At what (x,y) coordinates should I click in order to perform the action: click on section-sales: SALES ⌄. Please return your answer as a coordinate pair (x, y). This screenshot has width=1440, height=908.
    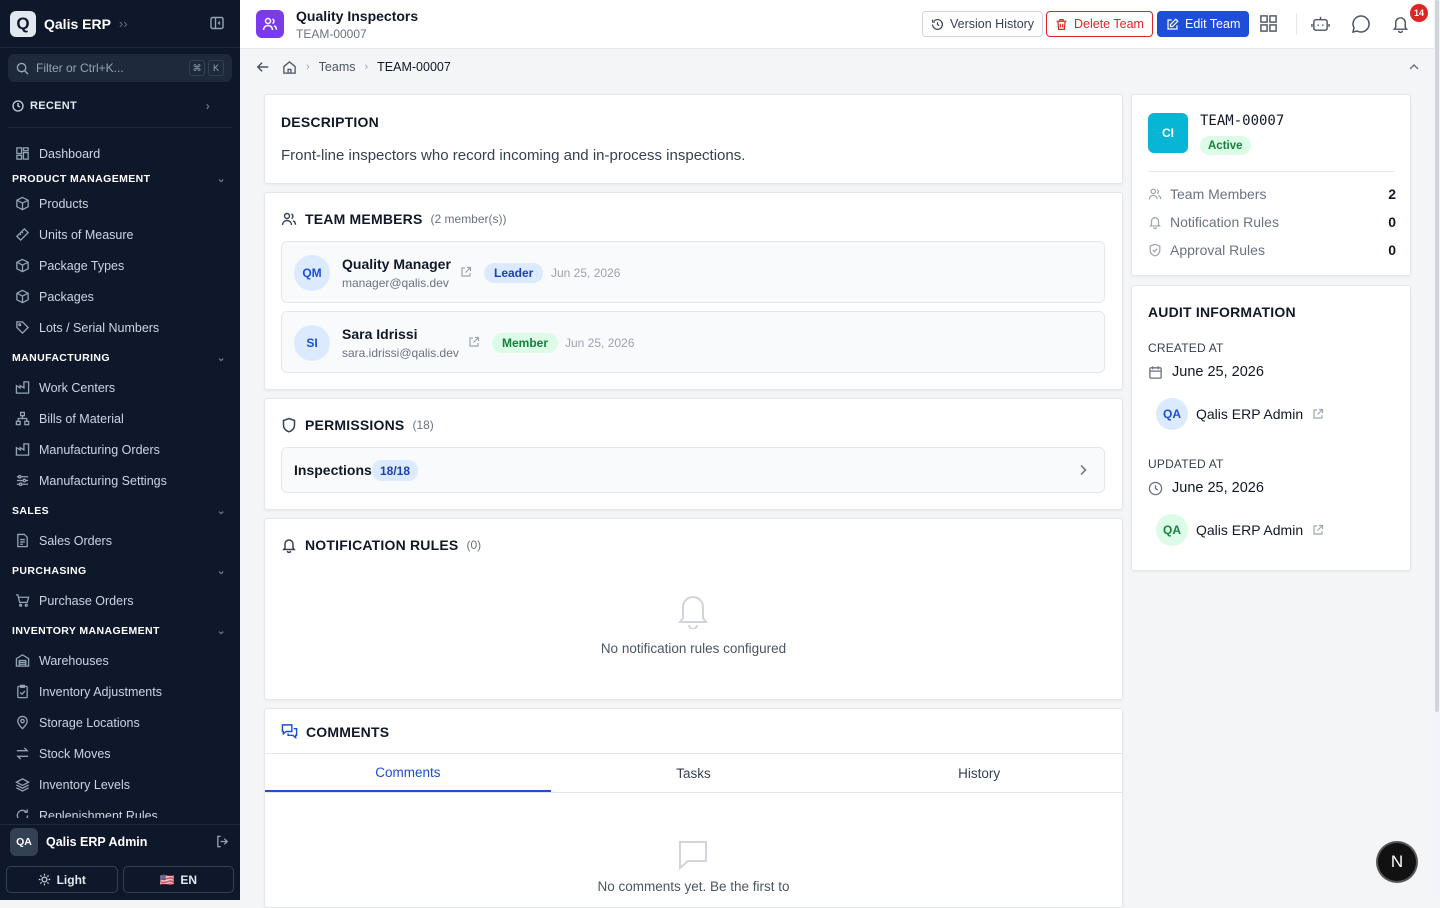
    Looking at the image, I should click on (120, 510).